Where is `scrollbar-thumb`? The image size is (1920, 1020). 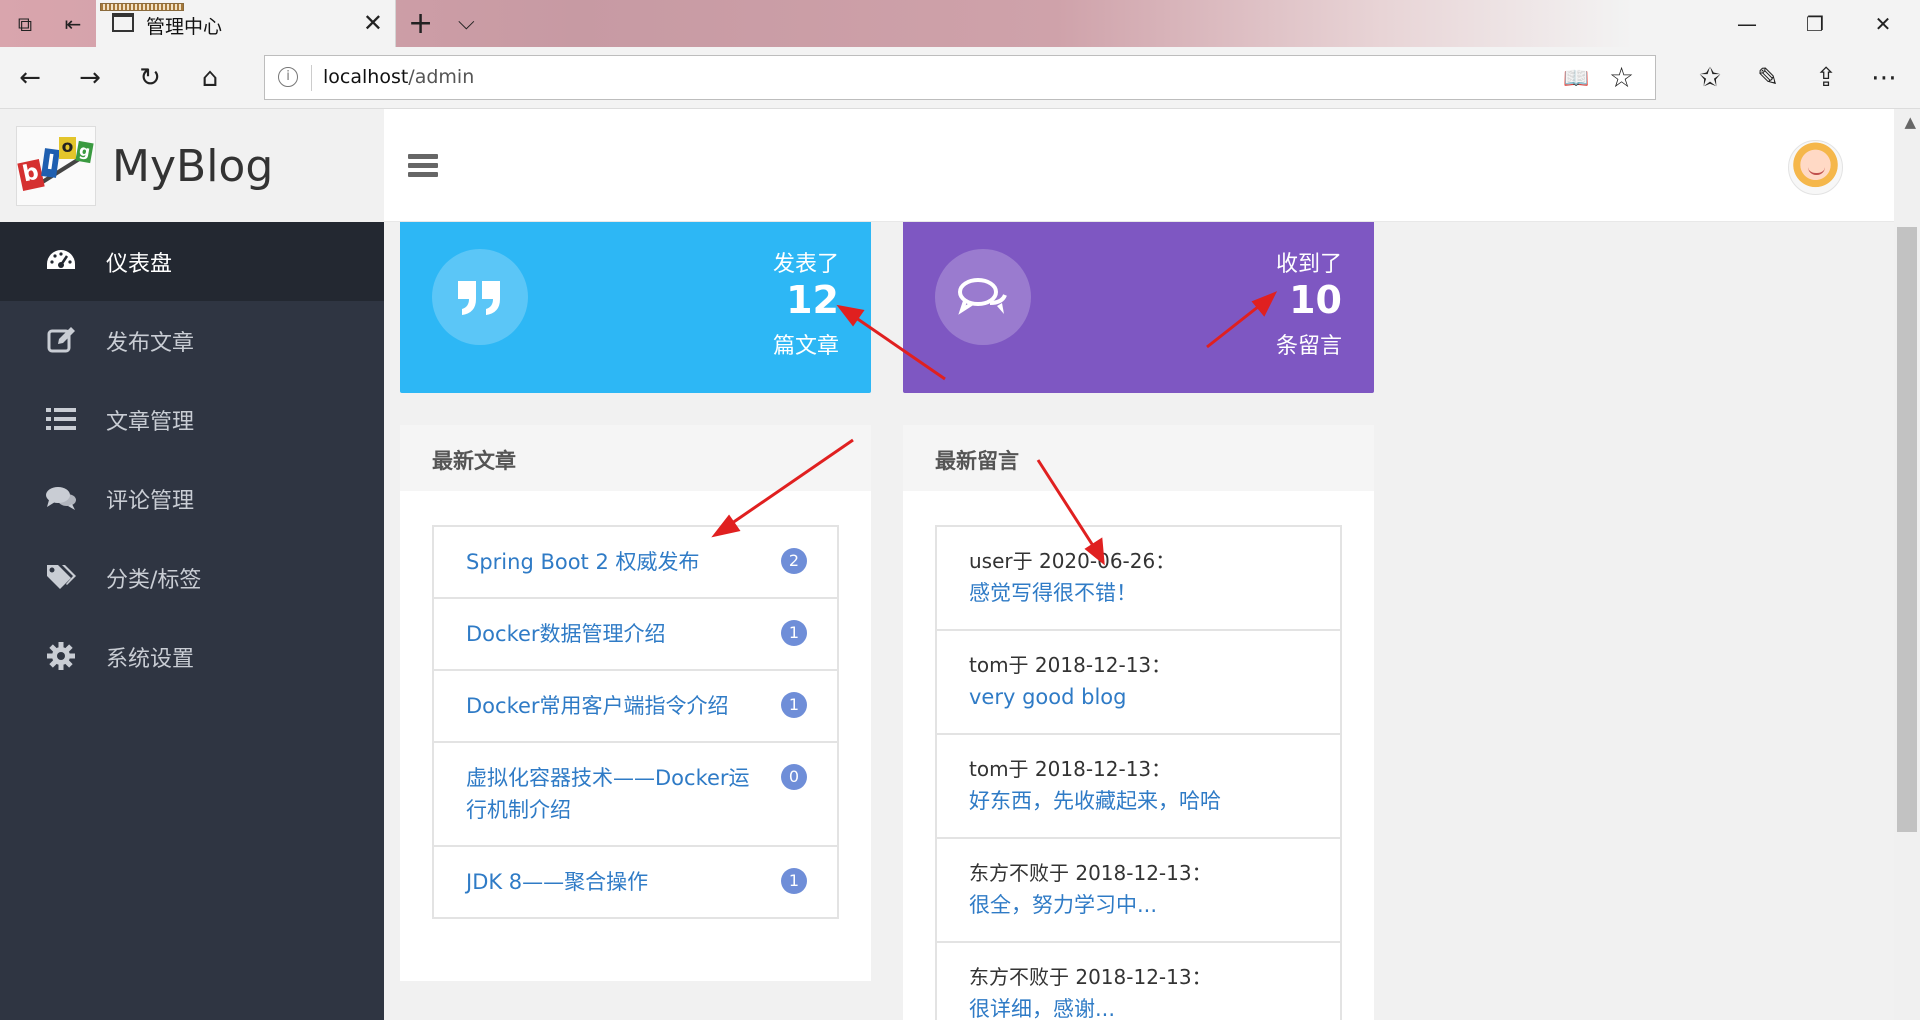
scrollbar-thumb is located at coordinates (1907, 529).